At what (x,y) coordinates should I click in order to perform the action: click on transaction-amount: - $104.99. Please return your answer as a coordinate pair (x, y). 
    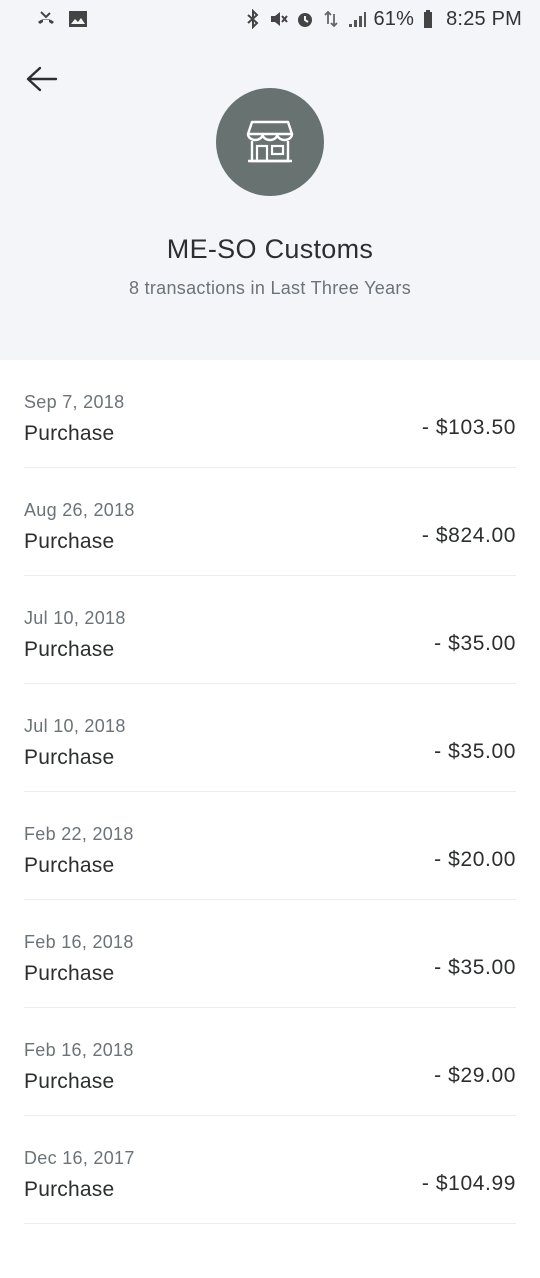
    Looking at the image, I should click on (468, 1183).